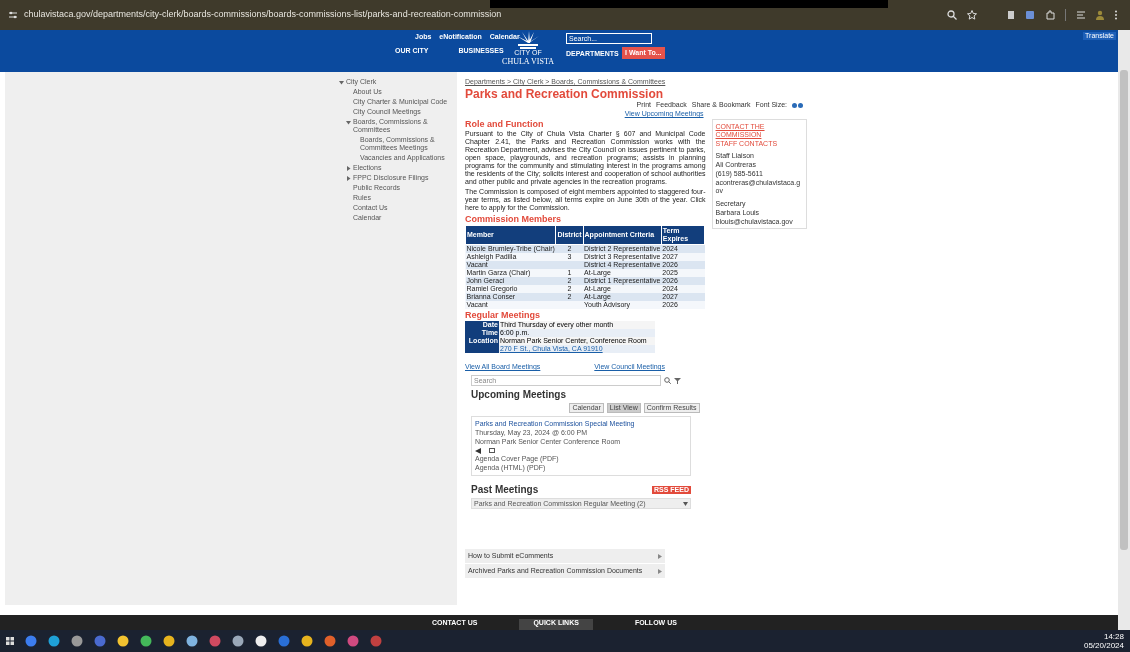 This screenshot has width=1130, height=652. I want to click on star-icon, so click(972, 15).